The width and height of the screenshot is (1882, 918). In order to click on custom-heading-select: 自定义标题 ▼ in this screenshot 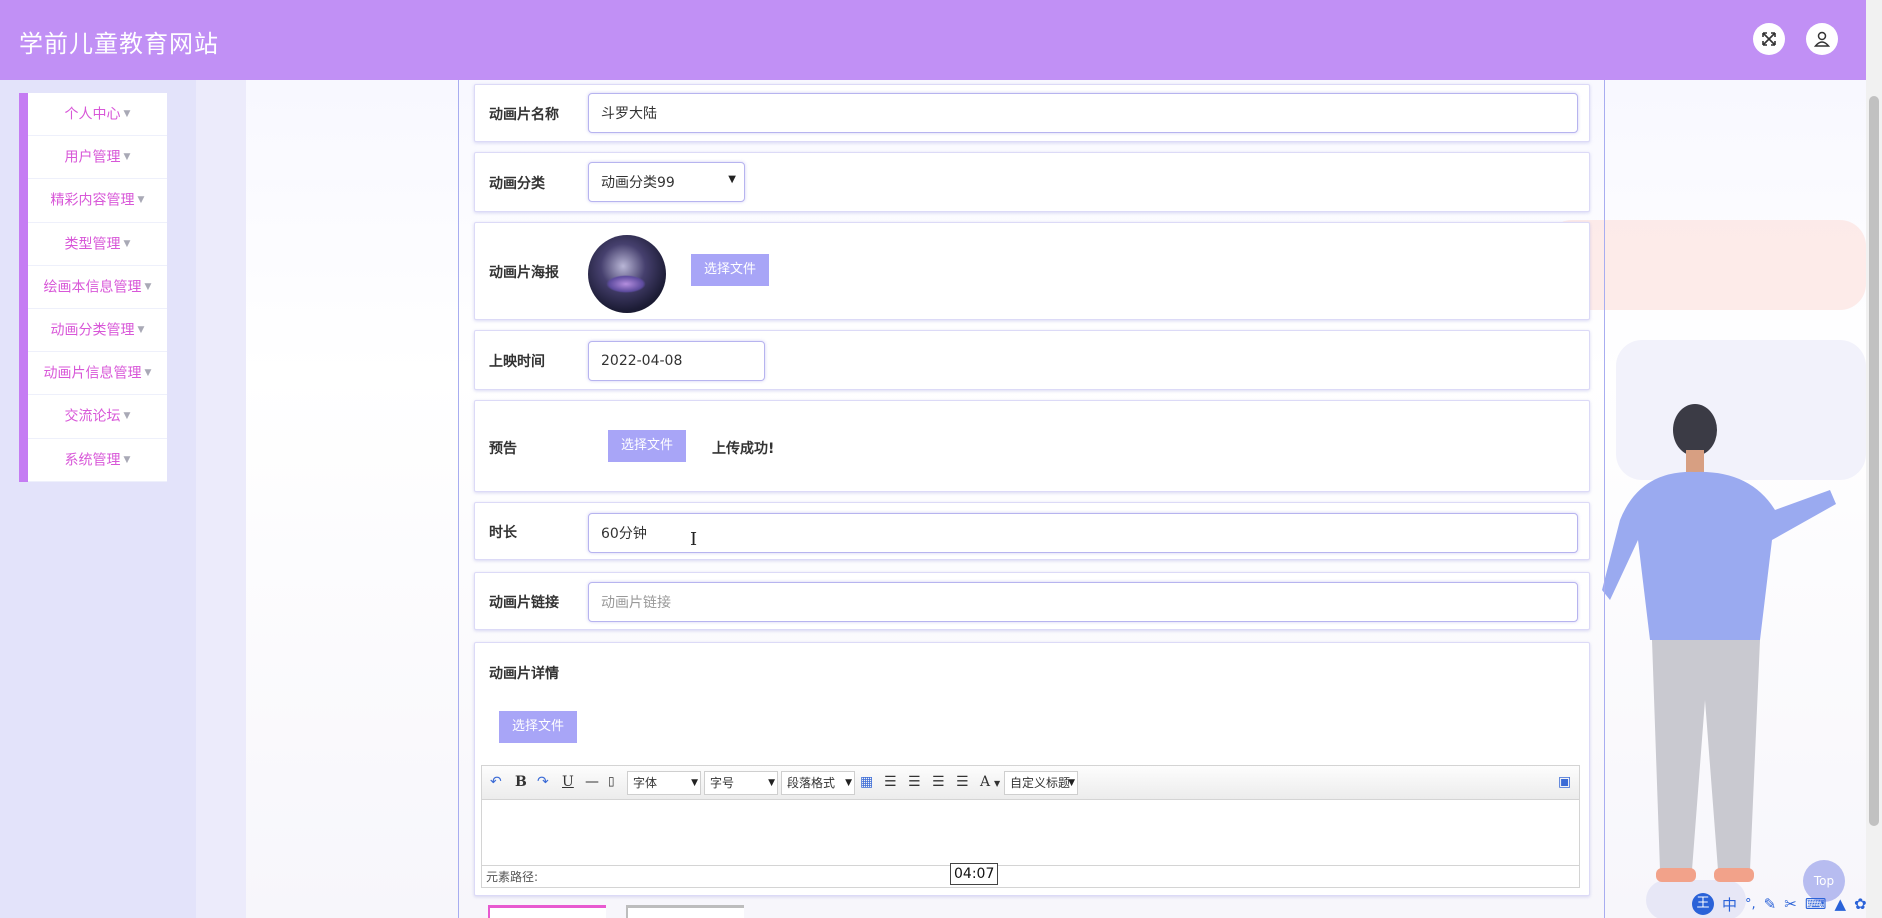, I will do `click(1041, 783)`.